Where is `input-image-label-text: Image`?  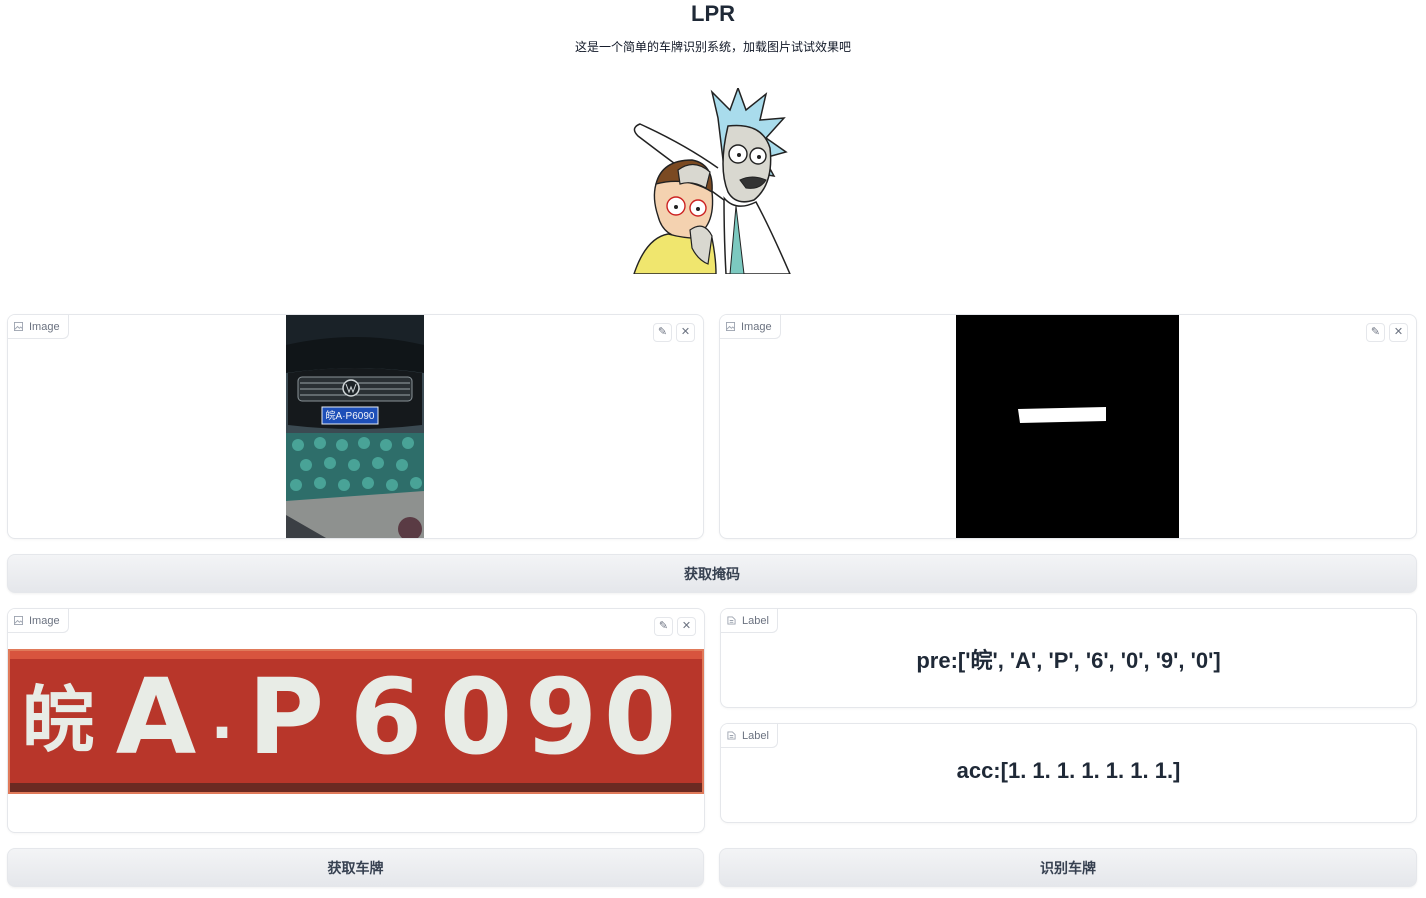 input-image-label-text: Image is located at coordinates (44, 326).